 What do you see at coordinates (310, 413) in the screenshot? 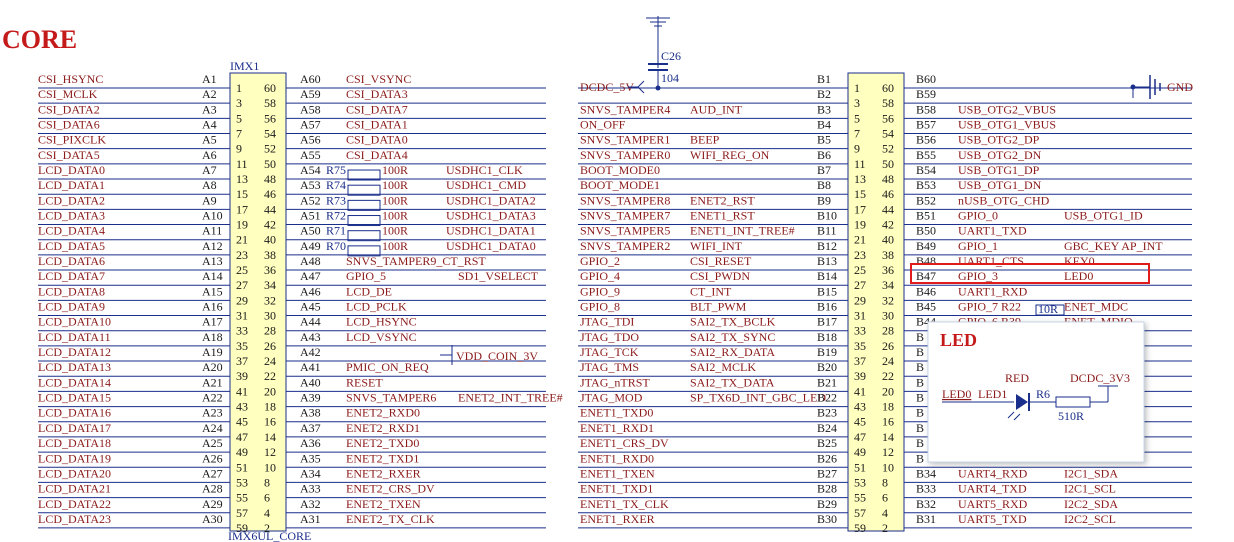
I see `pin-label: A38` at bounding box center [310, 413].